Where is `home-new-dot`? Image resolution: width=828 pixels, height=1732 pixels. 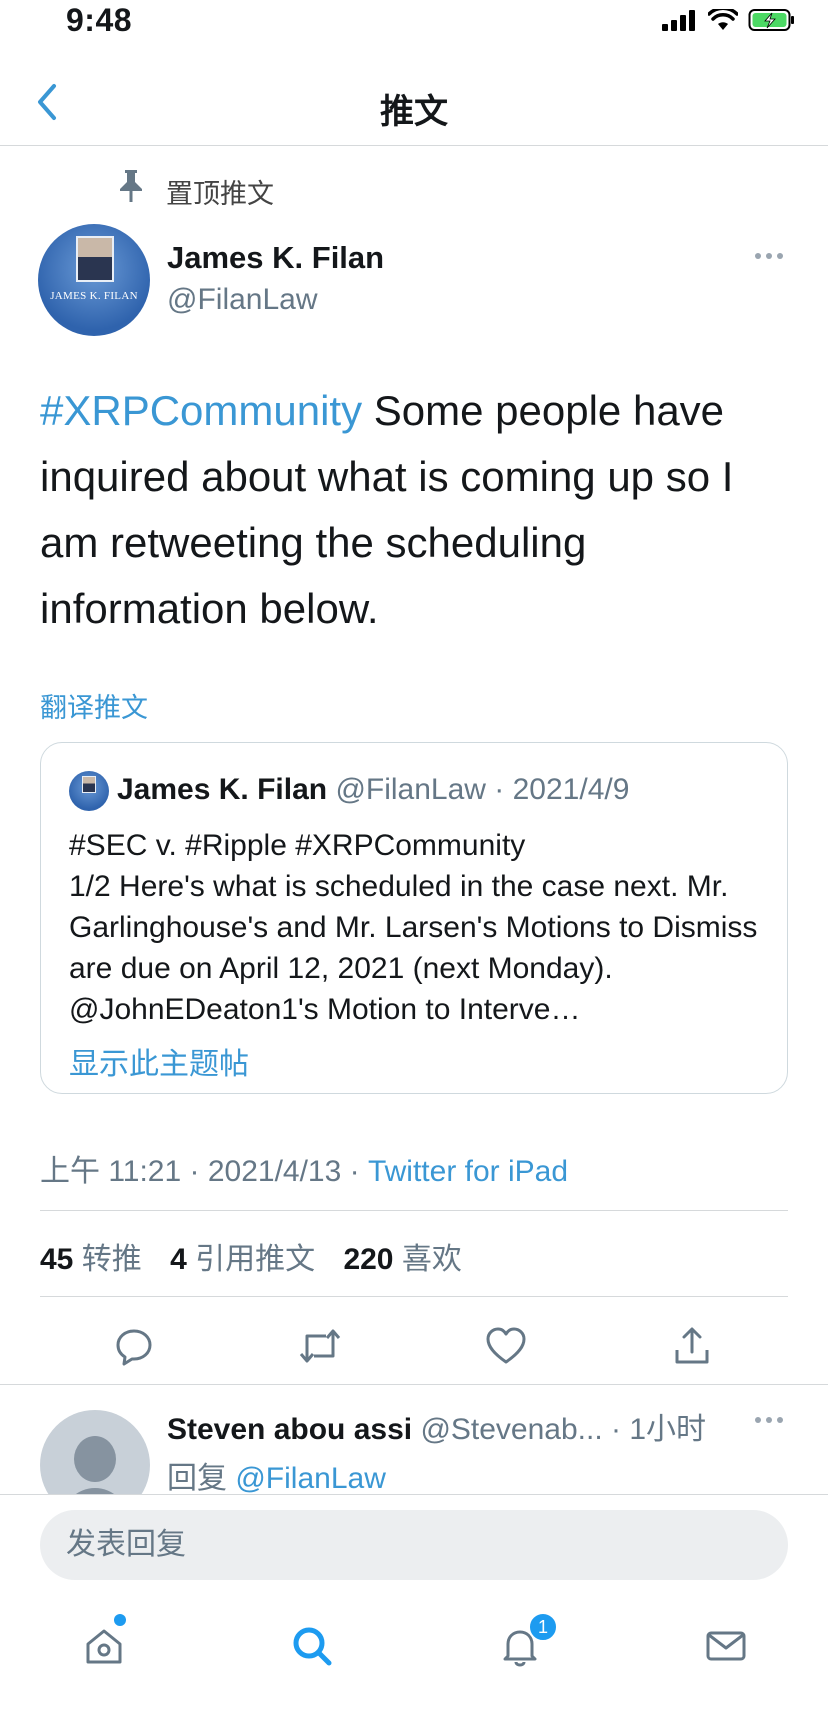 home-new-dot is located at coordinates (120, 1620).